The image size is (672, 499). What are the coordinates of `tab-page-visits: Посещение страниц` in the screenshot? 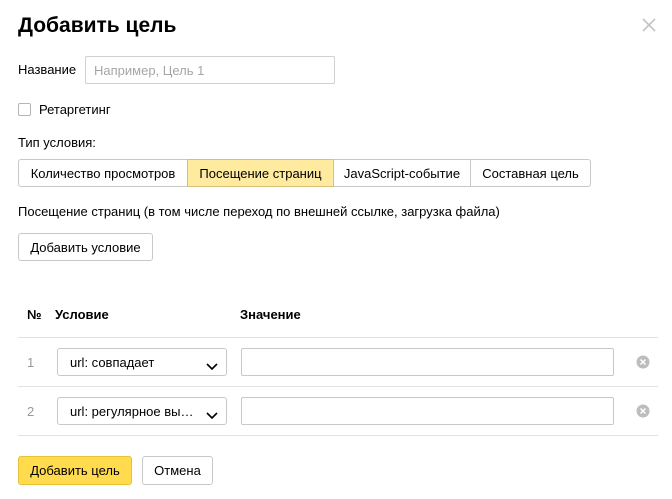 It's located at (260, 173).